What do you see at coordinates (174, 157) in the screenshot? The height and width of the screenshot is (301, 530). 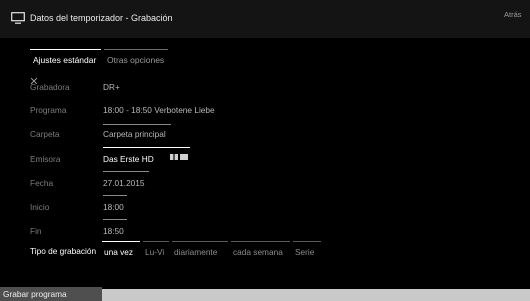 I see `dolby-icon` at bounding box center [174, 157].